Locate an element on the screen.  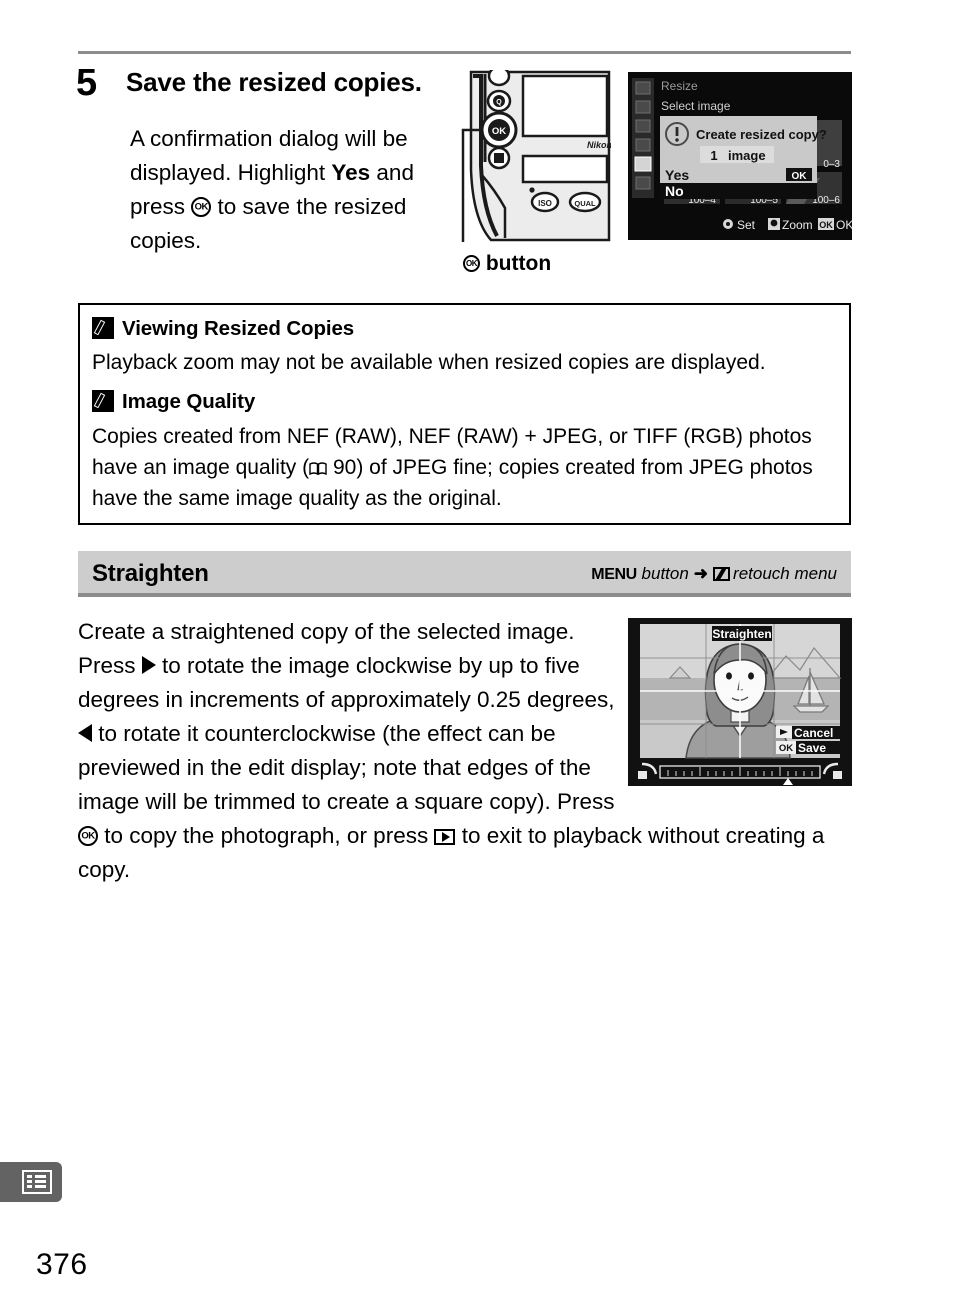
note-heading-label: Image Quality is located at coordinates (189, 401).